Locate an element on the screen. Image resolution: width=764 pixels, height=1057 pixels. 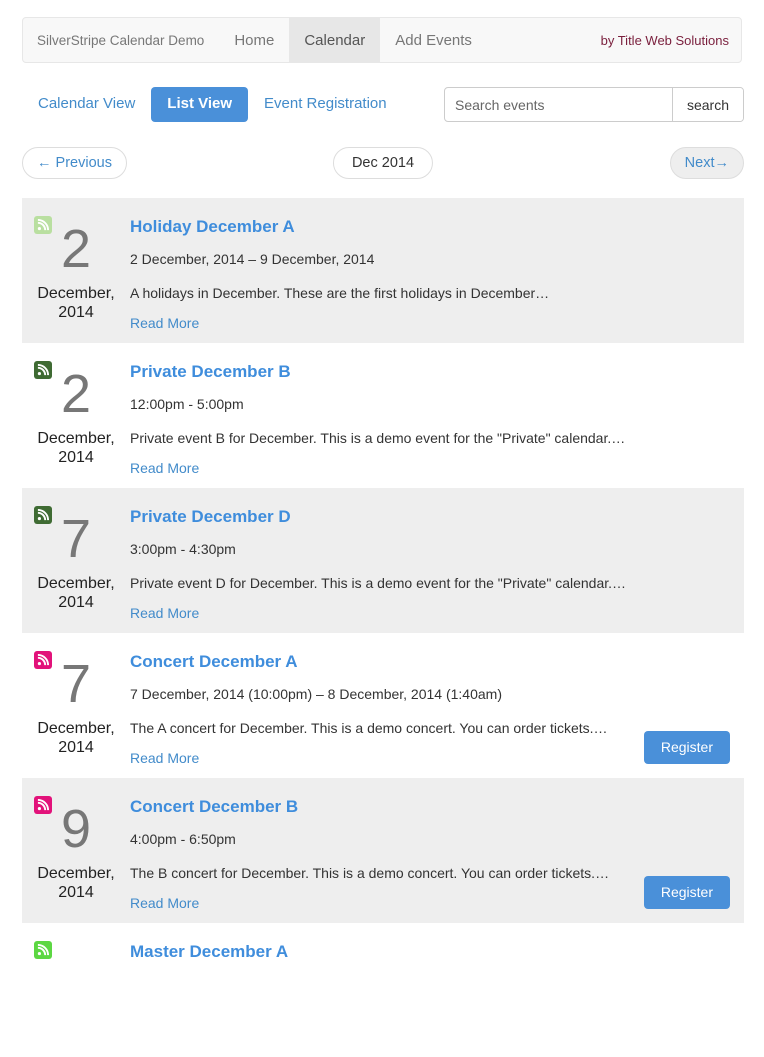
tab-list-view: List View is located at coordinates (200, 104).